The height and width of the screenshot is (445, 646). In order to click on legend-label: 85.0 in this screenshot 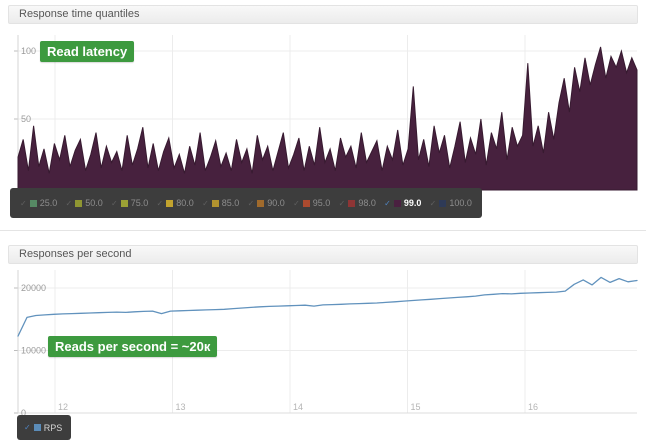, I will do `click(230, 203)`.